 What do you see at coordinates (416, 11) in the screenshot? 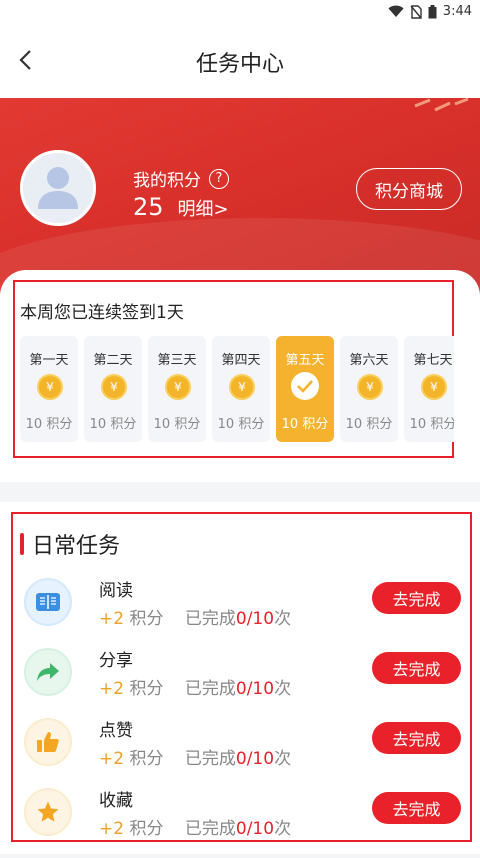
I see `no-sim-icon` at bounding box center [416, 11].